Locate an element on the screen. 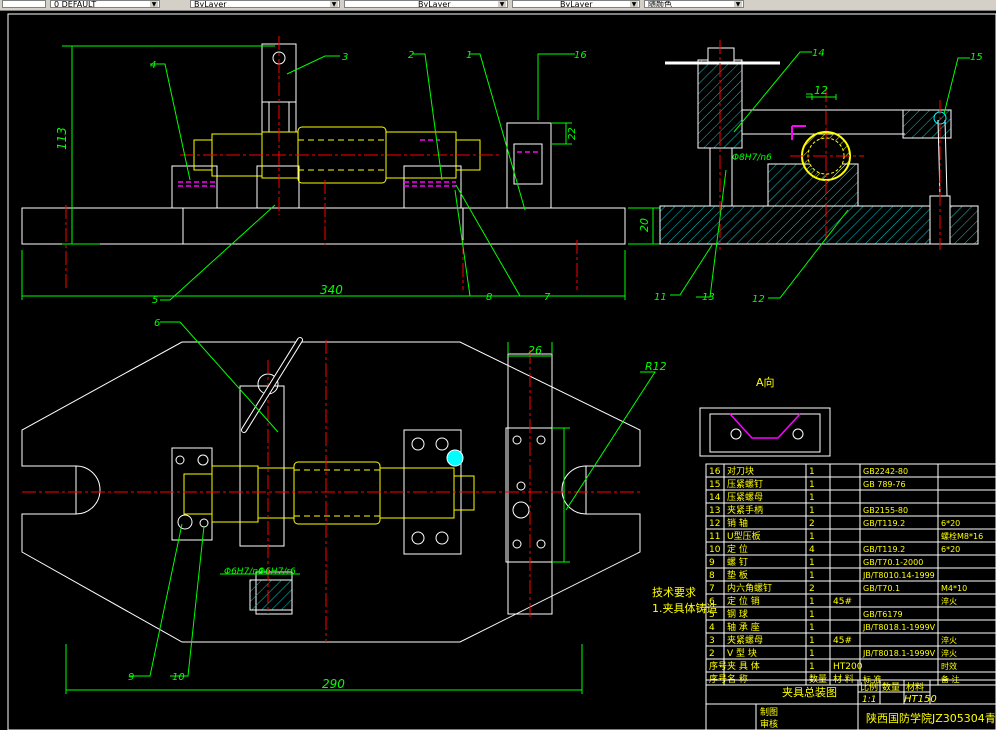 The image size is (996, 730). linetype-dropdown: ByLayer ▼ is located at coordinates (426, 4).